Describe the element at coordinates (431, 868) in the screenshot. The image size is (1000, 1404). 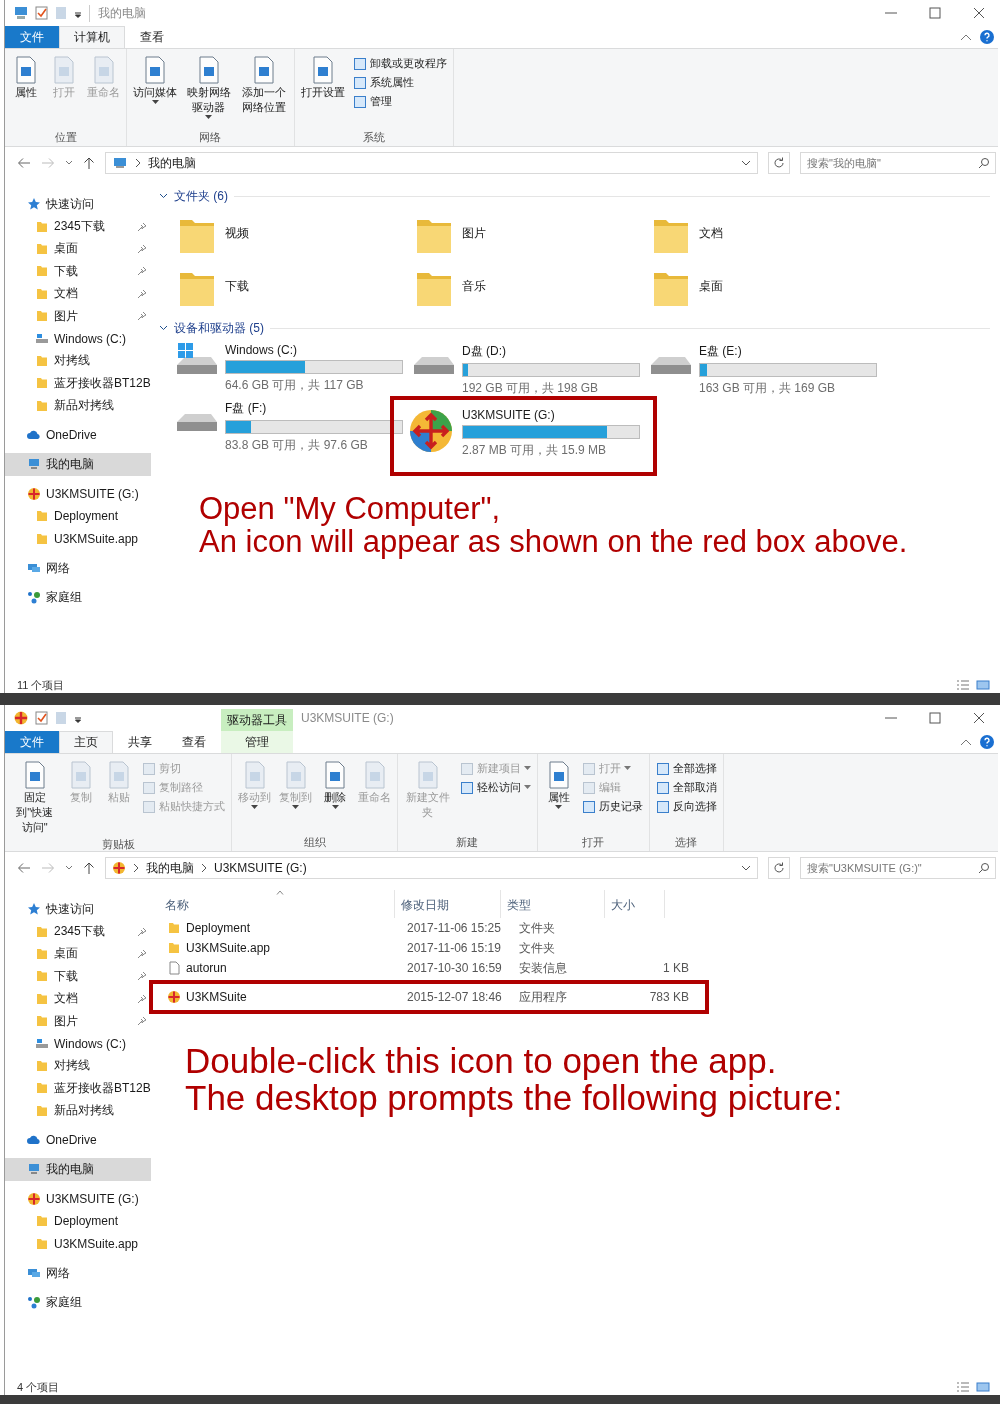
I see `address-bar: 我的电脑 U3KMSUITE (G:)` at that location.